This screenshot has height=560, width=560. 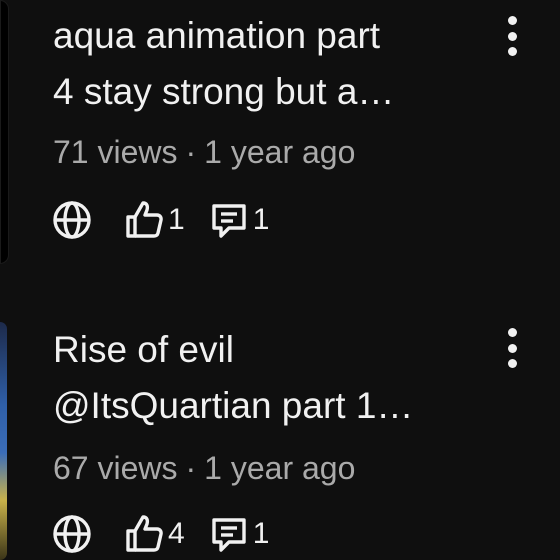 I want to click on like-button: 4, so click(x=153, y=534).